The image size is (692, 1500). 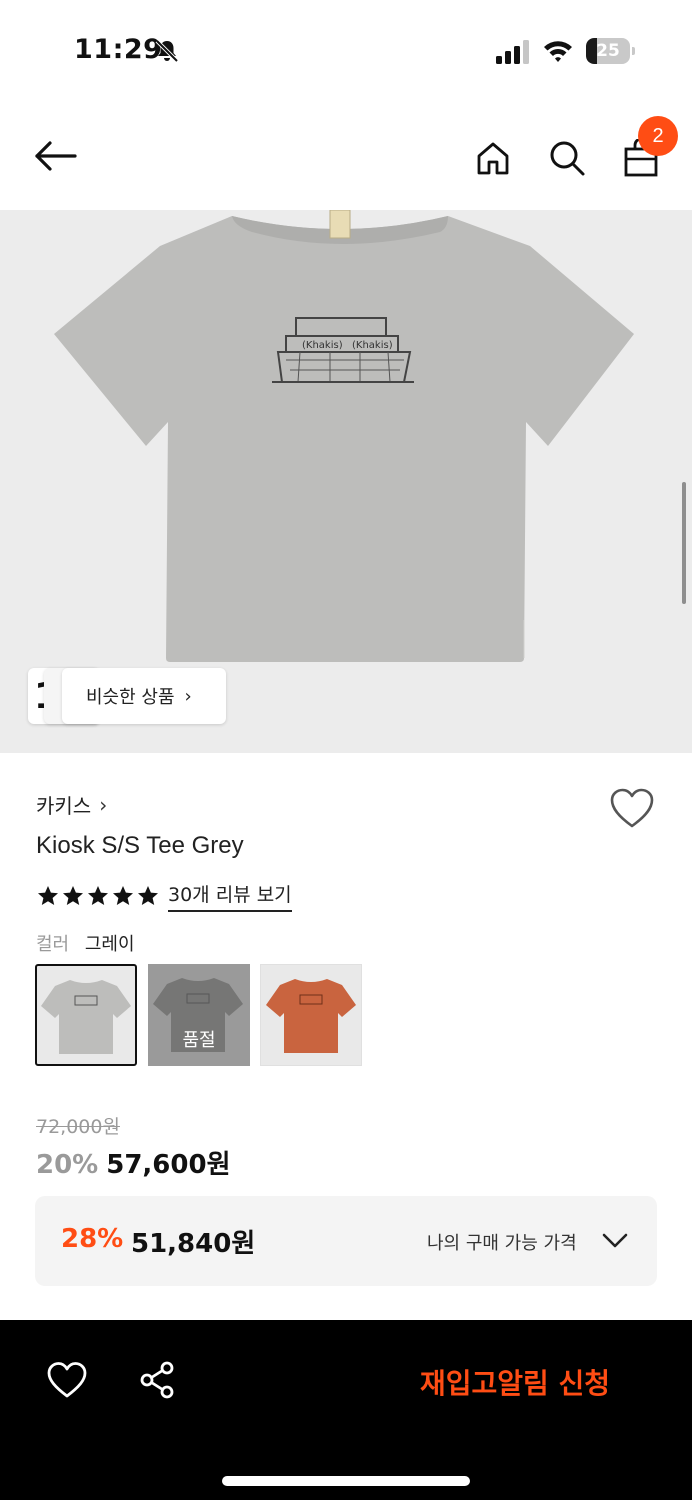 What do you see at coordinates (168, 1165) in the screenshot?
I see `sale-price: 57,600원` at bounding box center [168, 1165].